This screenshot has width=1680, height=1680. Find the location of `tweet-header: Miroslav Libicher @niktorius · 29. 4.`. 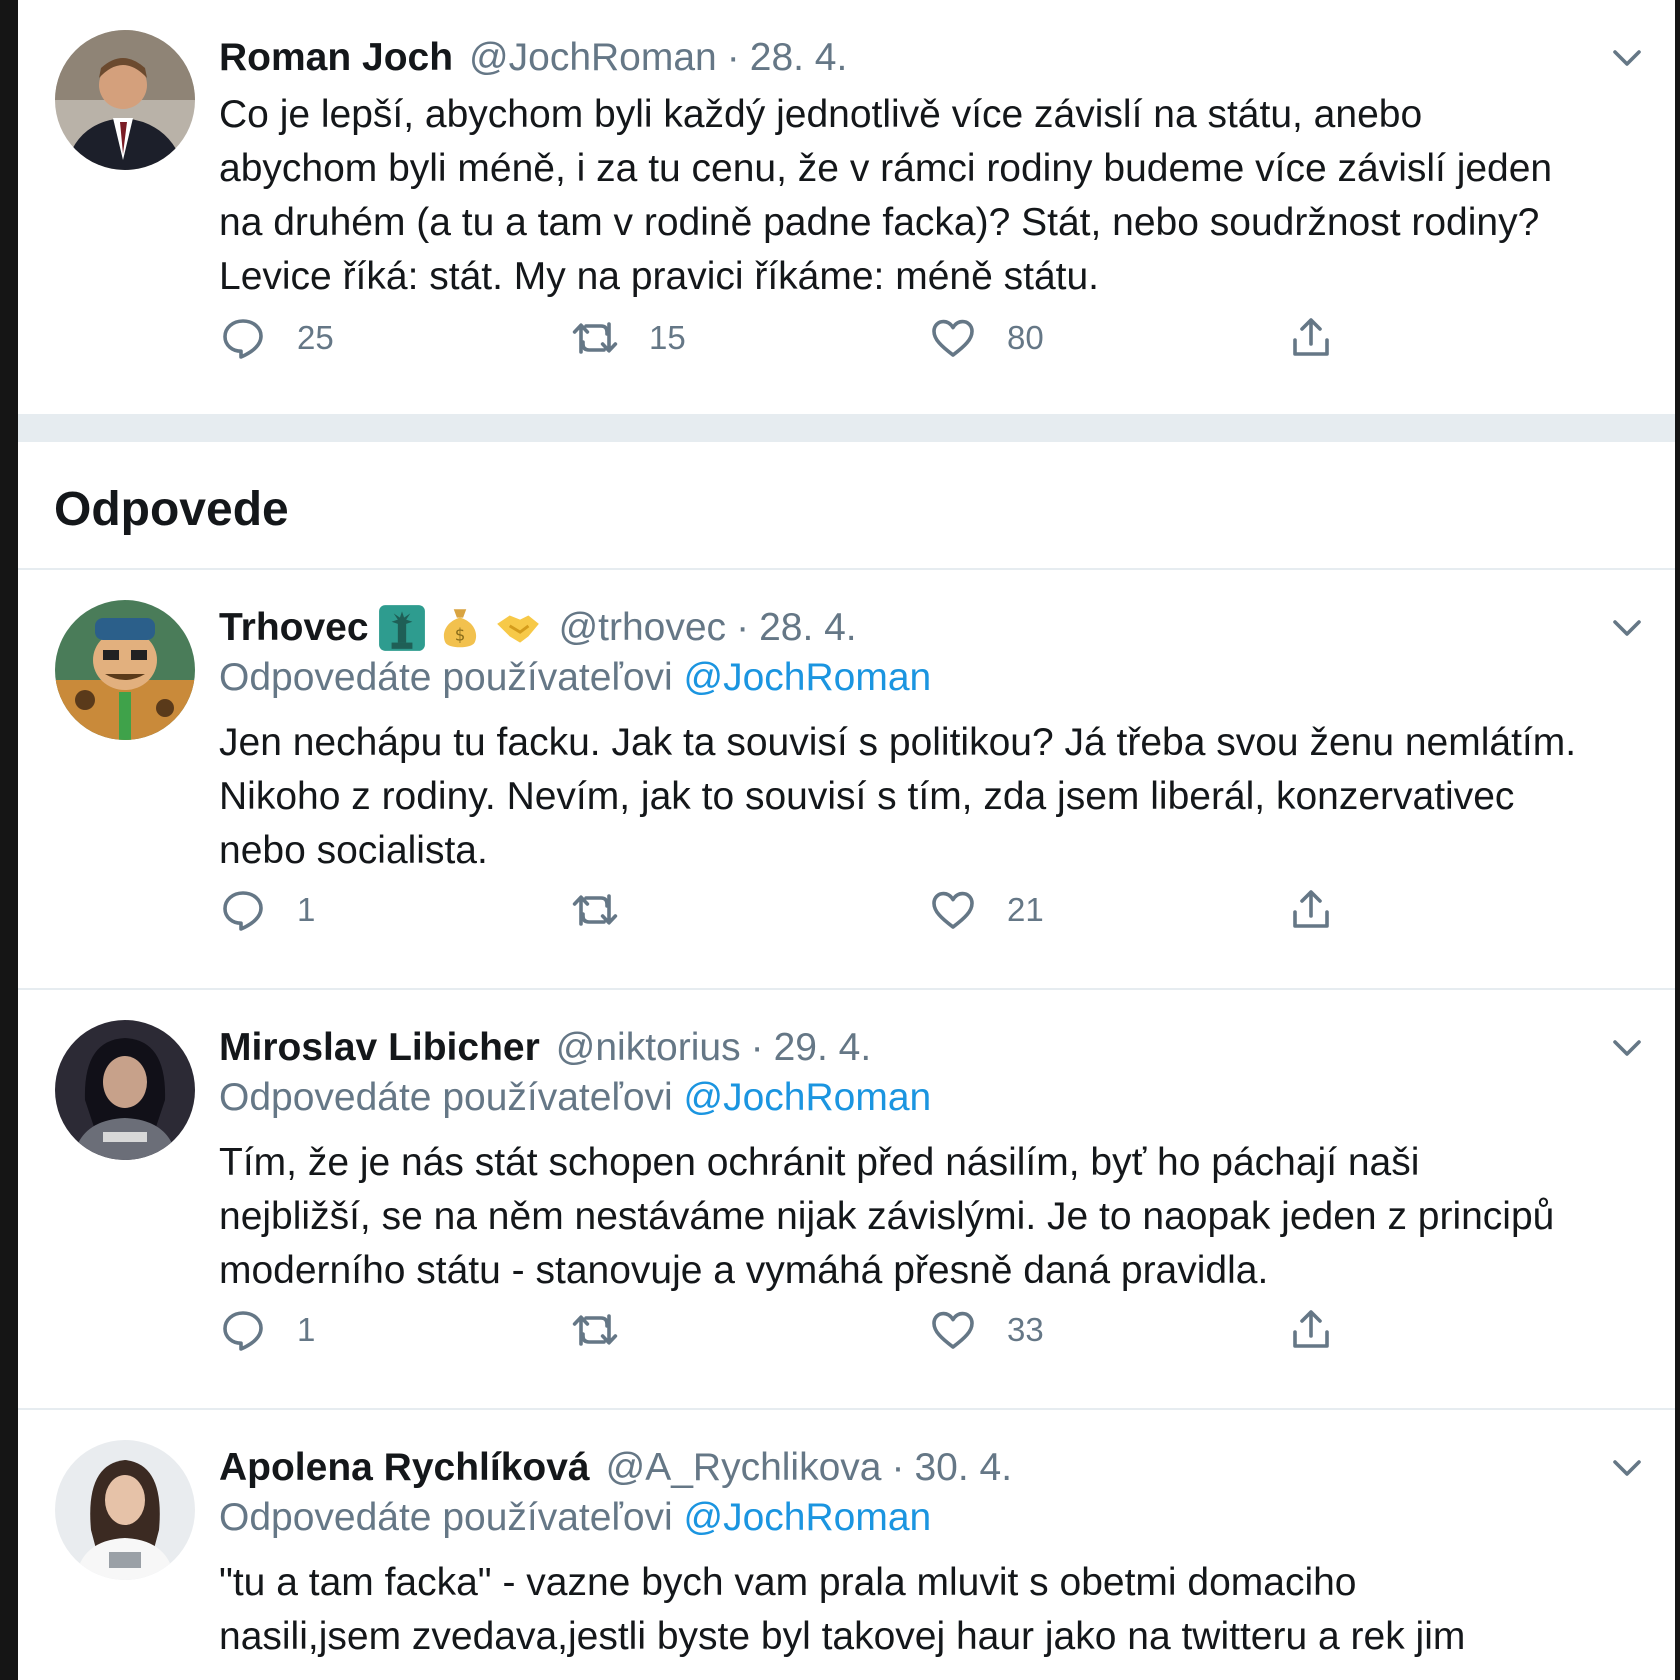

tweet-header: Miroslav Libicher @niktorius · 29. 4. is located at coordinates (545, 1048).